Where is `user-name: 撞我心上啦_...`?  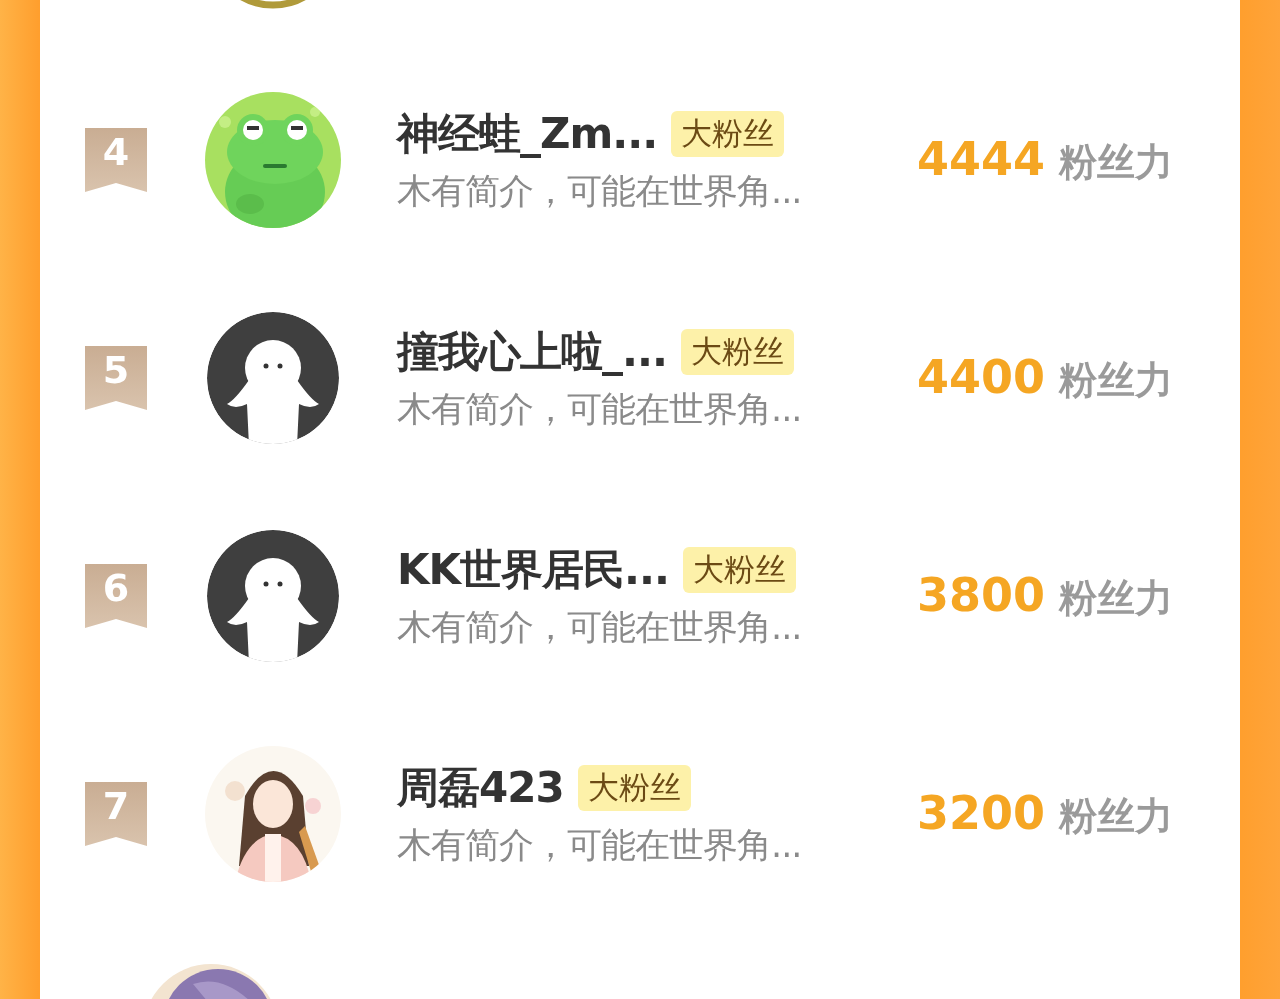 user-name: 撞我心上啦_... is located at coordinates (532, 351).